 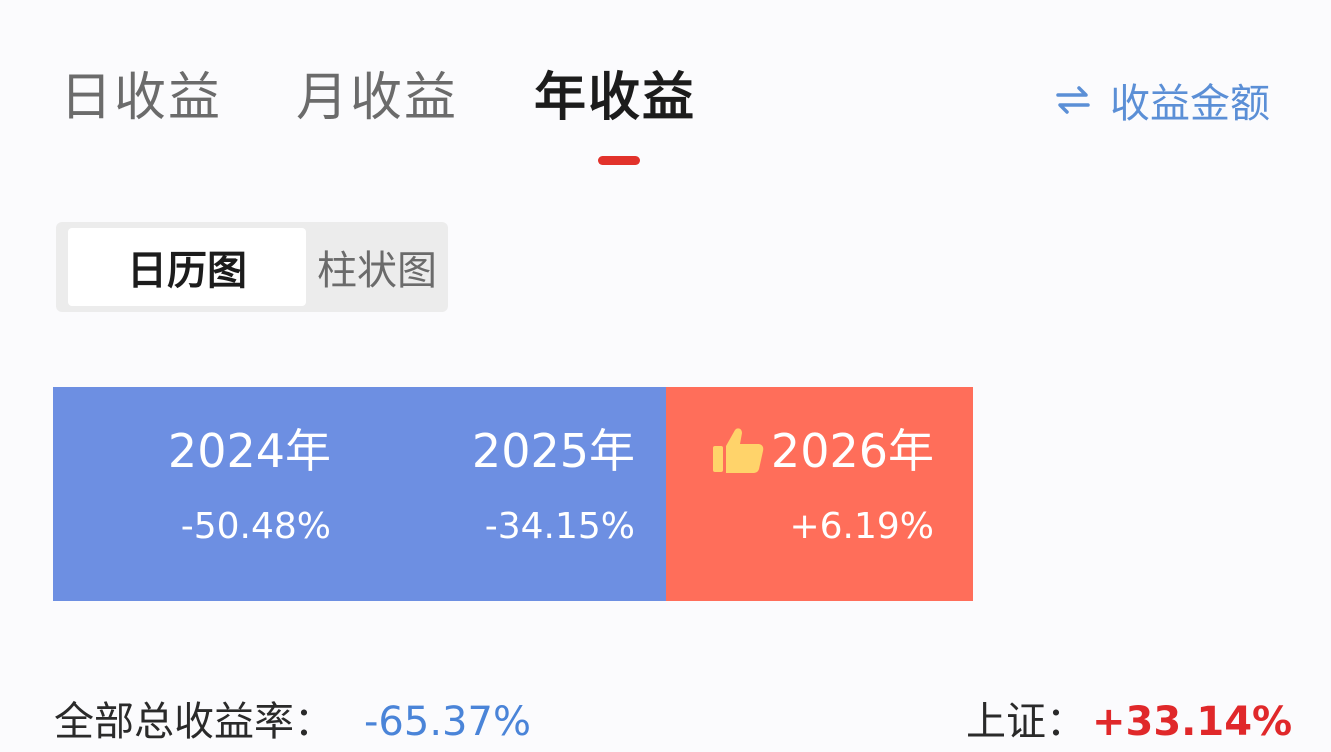 What do you see at coordinates (181, 494) in the screenshot?
I see `year-cell-2024: 2024年 -50.48%` at bounding box center [181, 494].